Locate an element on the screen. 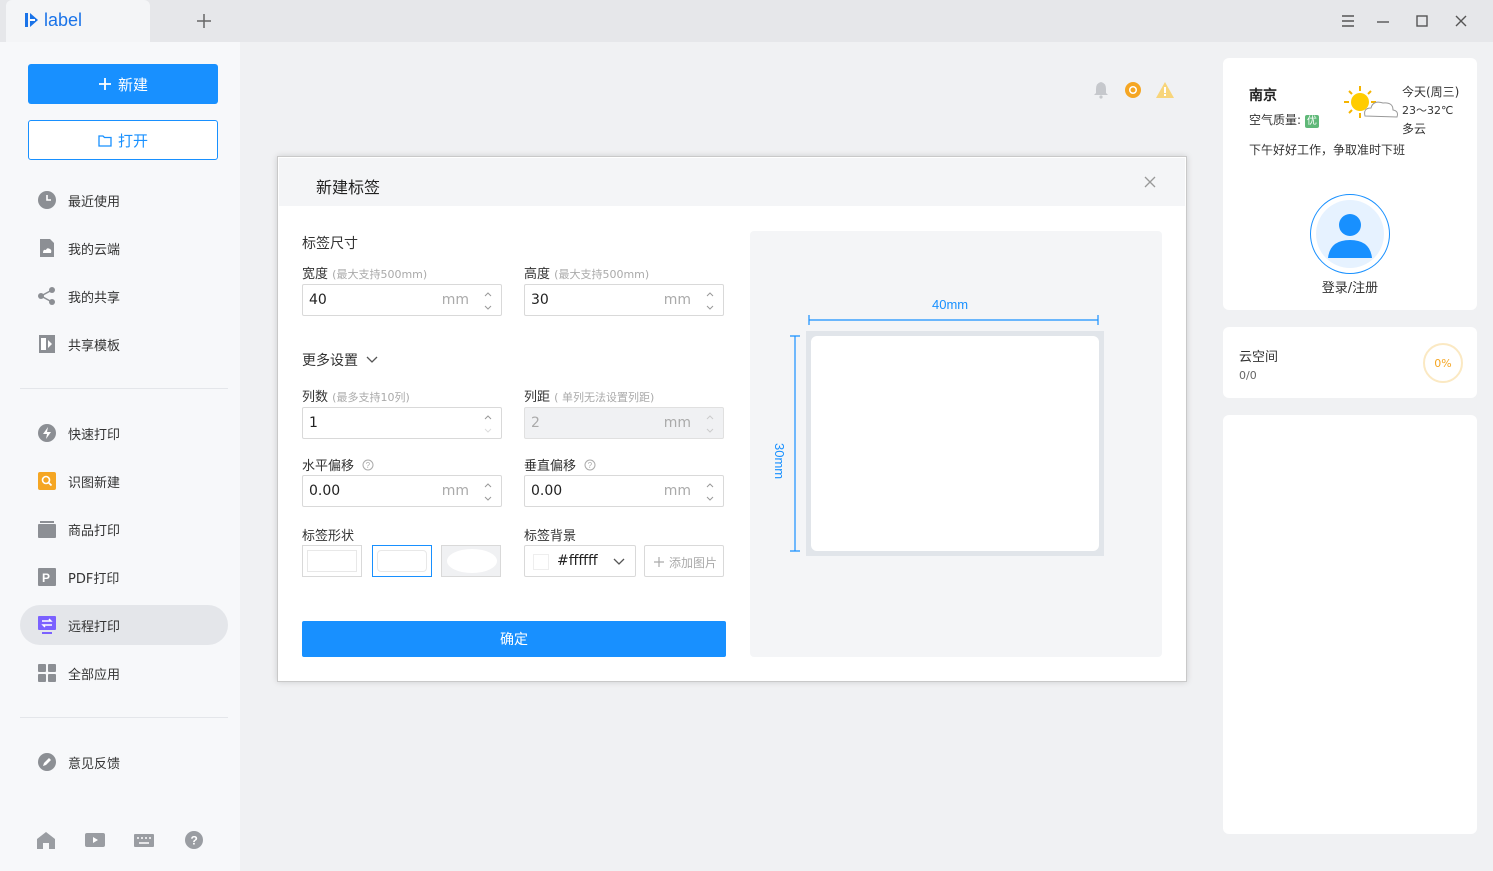  size-section-title: 标签尺寸 is located at coordinates (330, 244).